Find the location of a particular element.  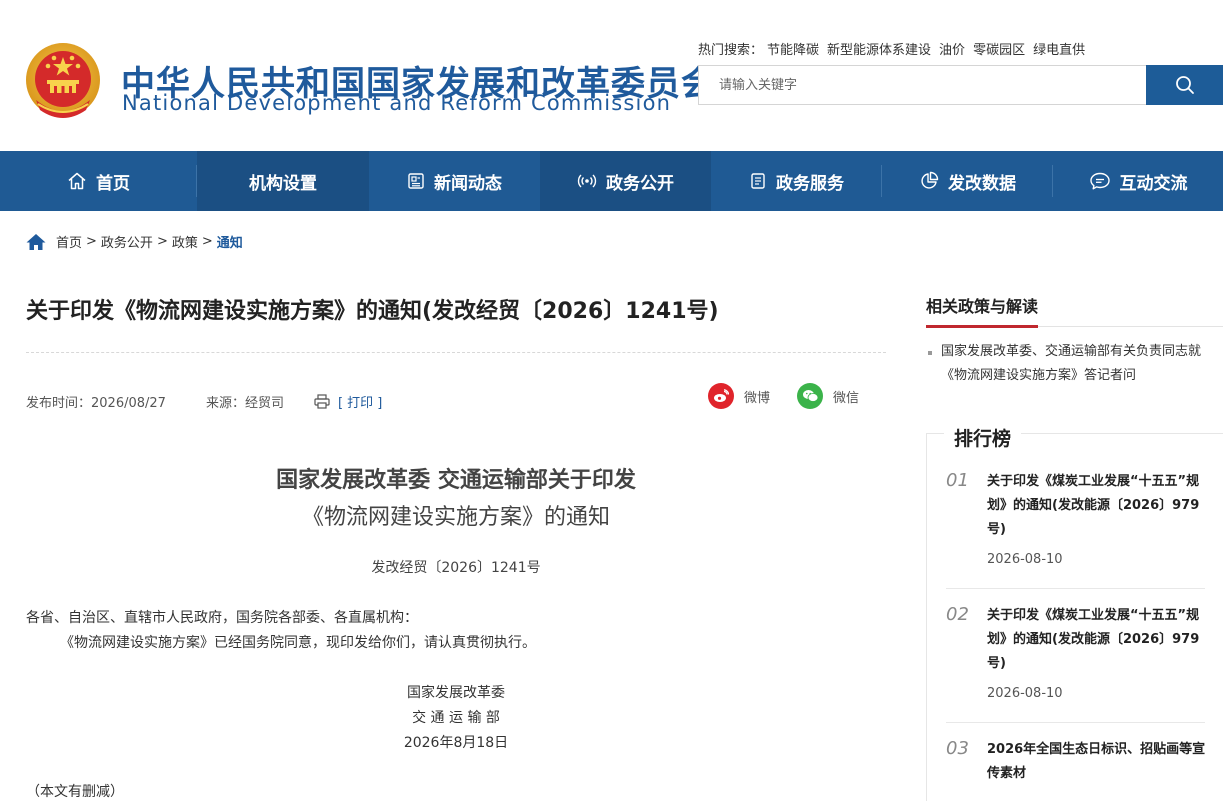

document-title-line1: 国家发展改革委 交通运输部关于印发 is located at coordinates (456, 480).